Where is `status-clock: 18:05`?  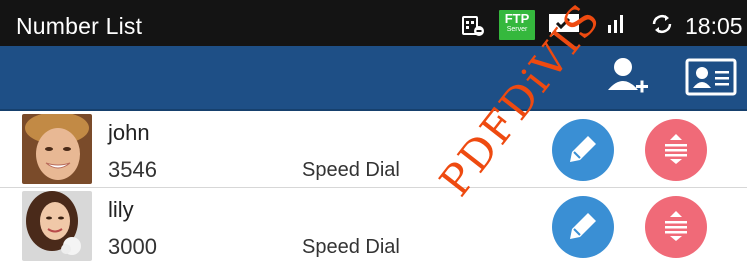
status-clock: 18:05 is located at coordinates (714, 26).